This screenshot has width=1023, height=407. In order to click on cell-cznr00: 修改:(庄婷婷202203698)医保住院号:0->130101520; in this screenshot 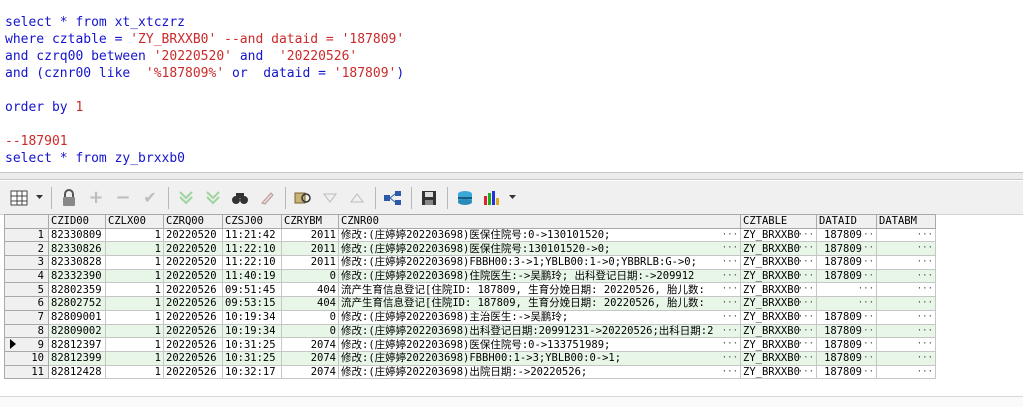, I will do `click(539, 235)`.